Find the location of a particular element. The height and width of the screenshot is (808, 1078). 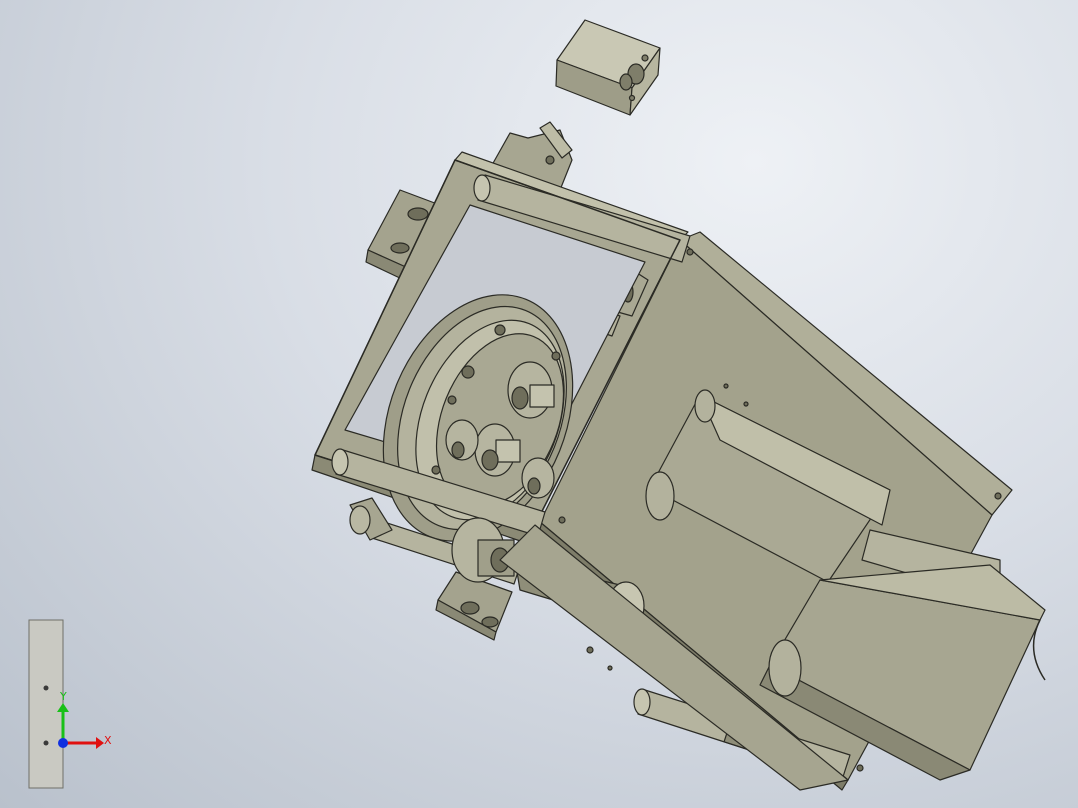

triad-panel is located at coordinates (46, 704).